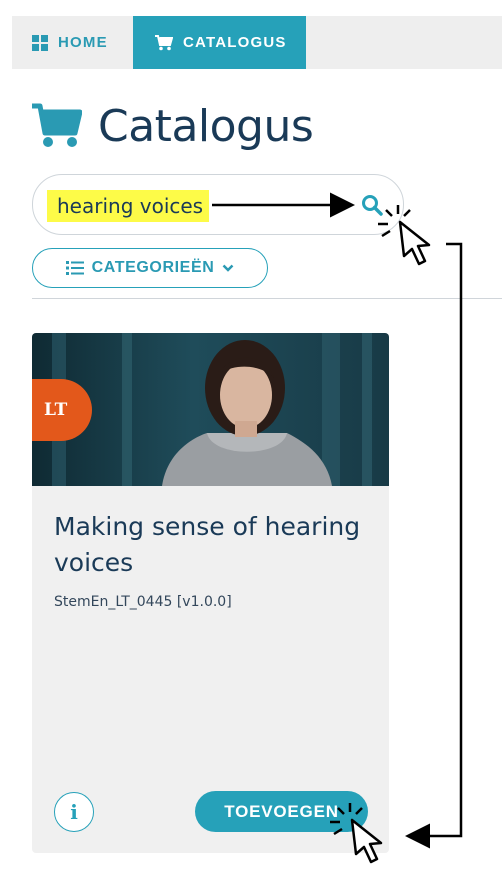 The image size is (502, 879). What do you see at coordinates (267, 298) in the screenshot?
I see `divider` at bounding box center [267, 298].